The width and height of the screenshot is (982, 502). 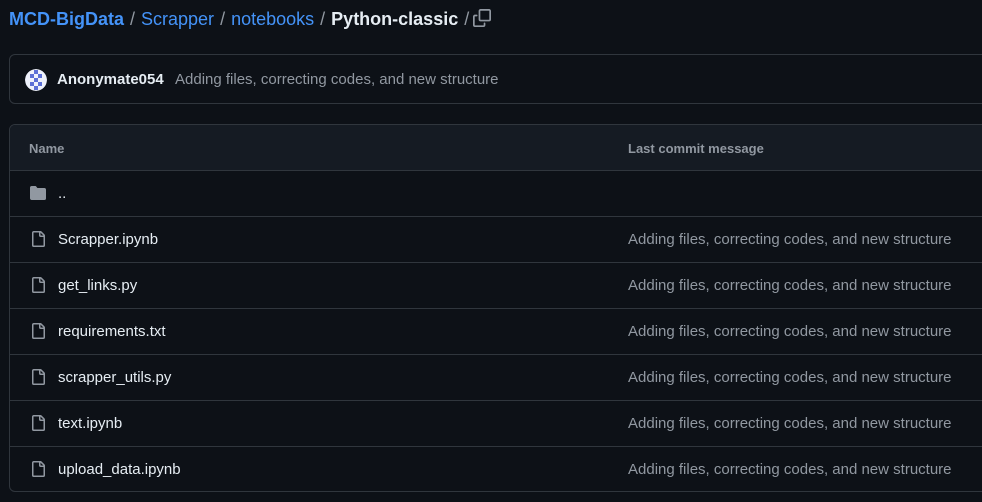 I want to click on parent-directory-link: .., so click(x=62, y=193).